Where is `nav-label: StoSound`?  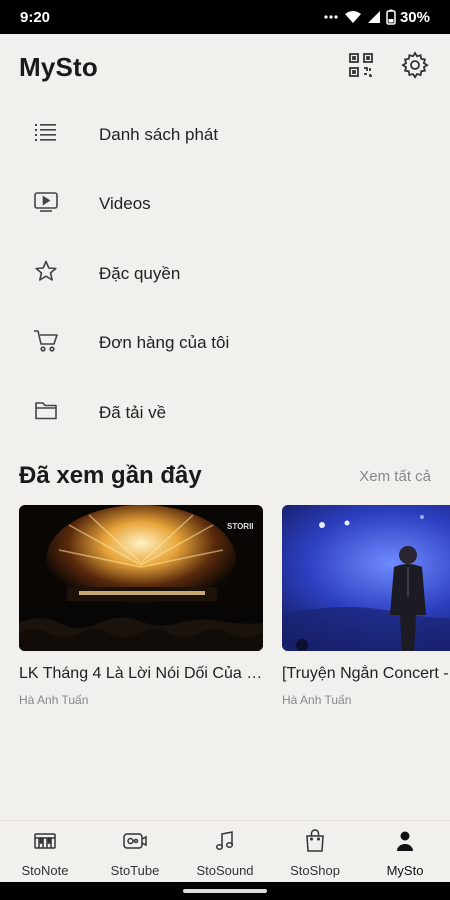 nav-label: StoSound is located at coordinates (225, 870).